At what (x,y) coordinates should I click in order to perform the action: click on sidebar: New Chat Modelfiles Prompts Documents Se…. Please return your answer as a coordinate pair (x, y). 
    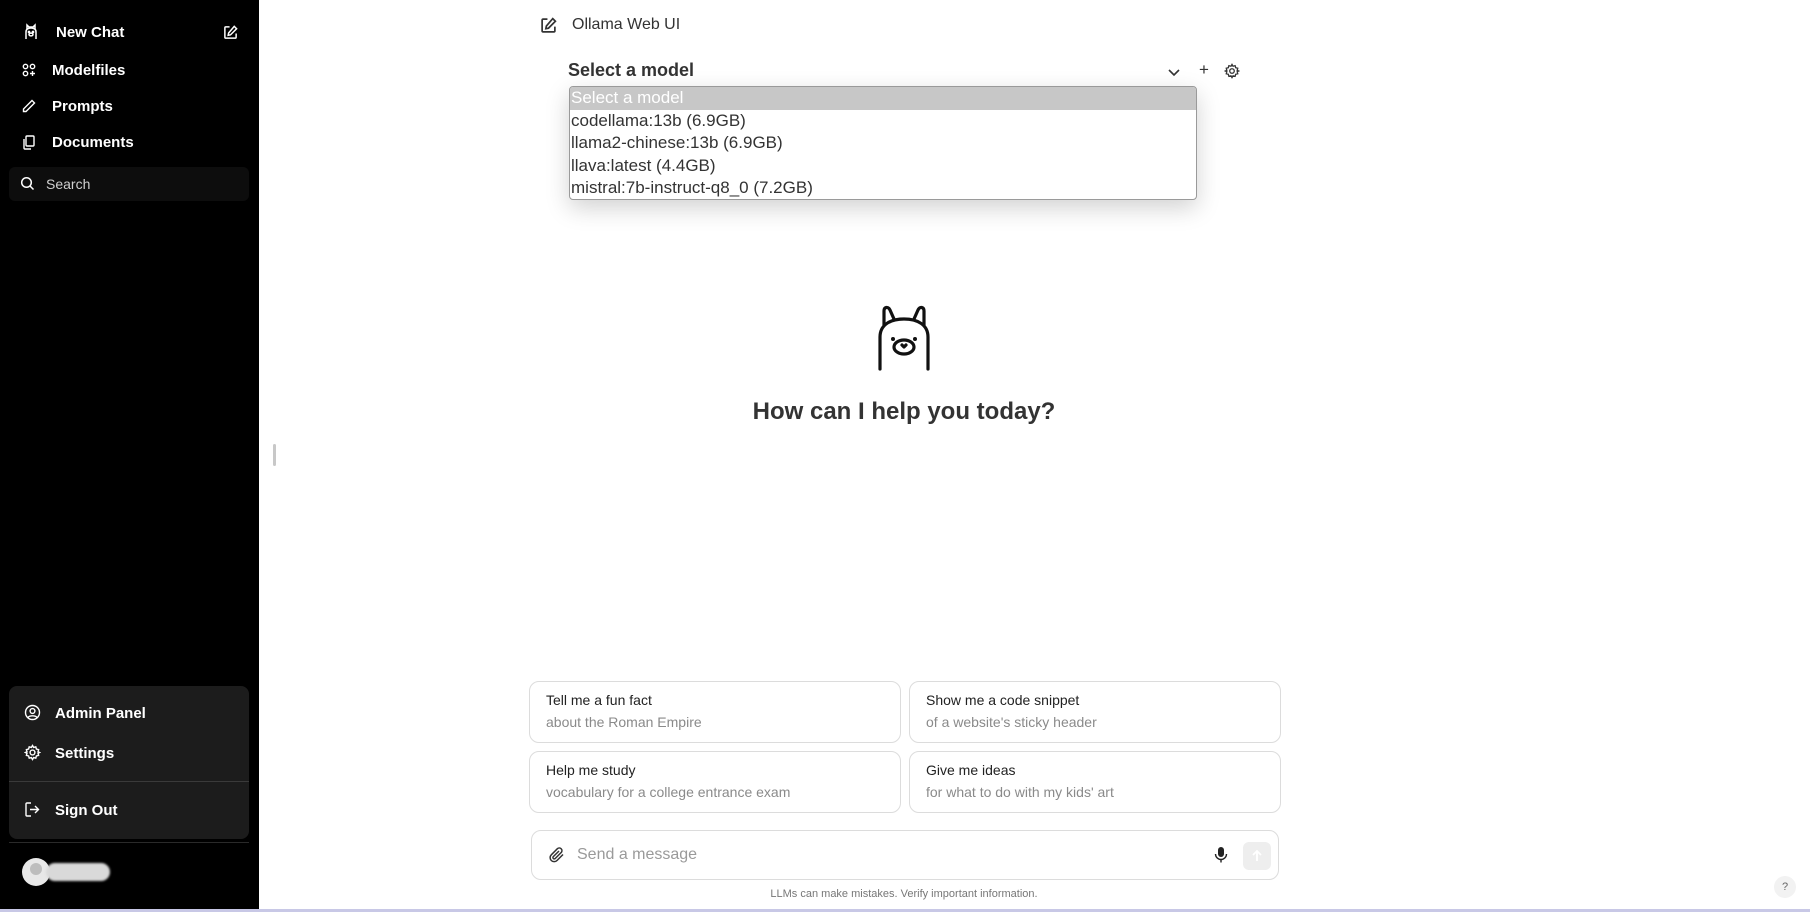
    Looking at the image, I should click on (129, 456).